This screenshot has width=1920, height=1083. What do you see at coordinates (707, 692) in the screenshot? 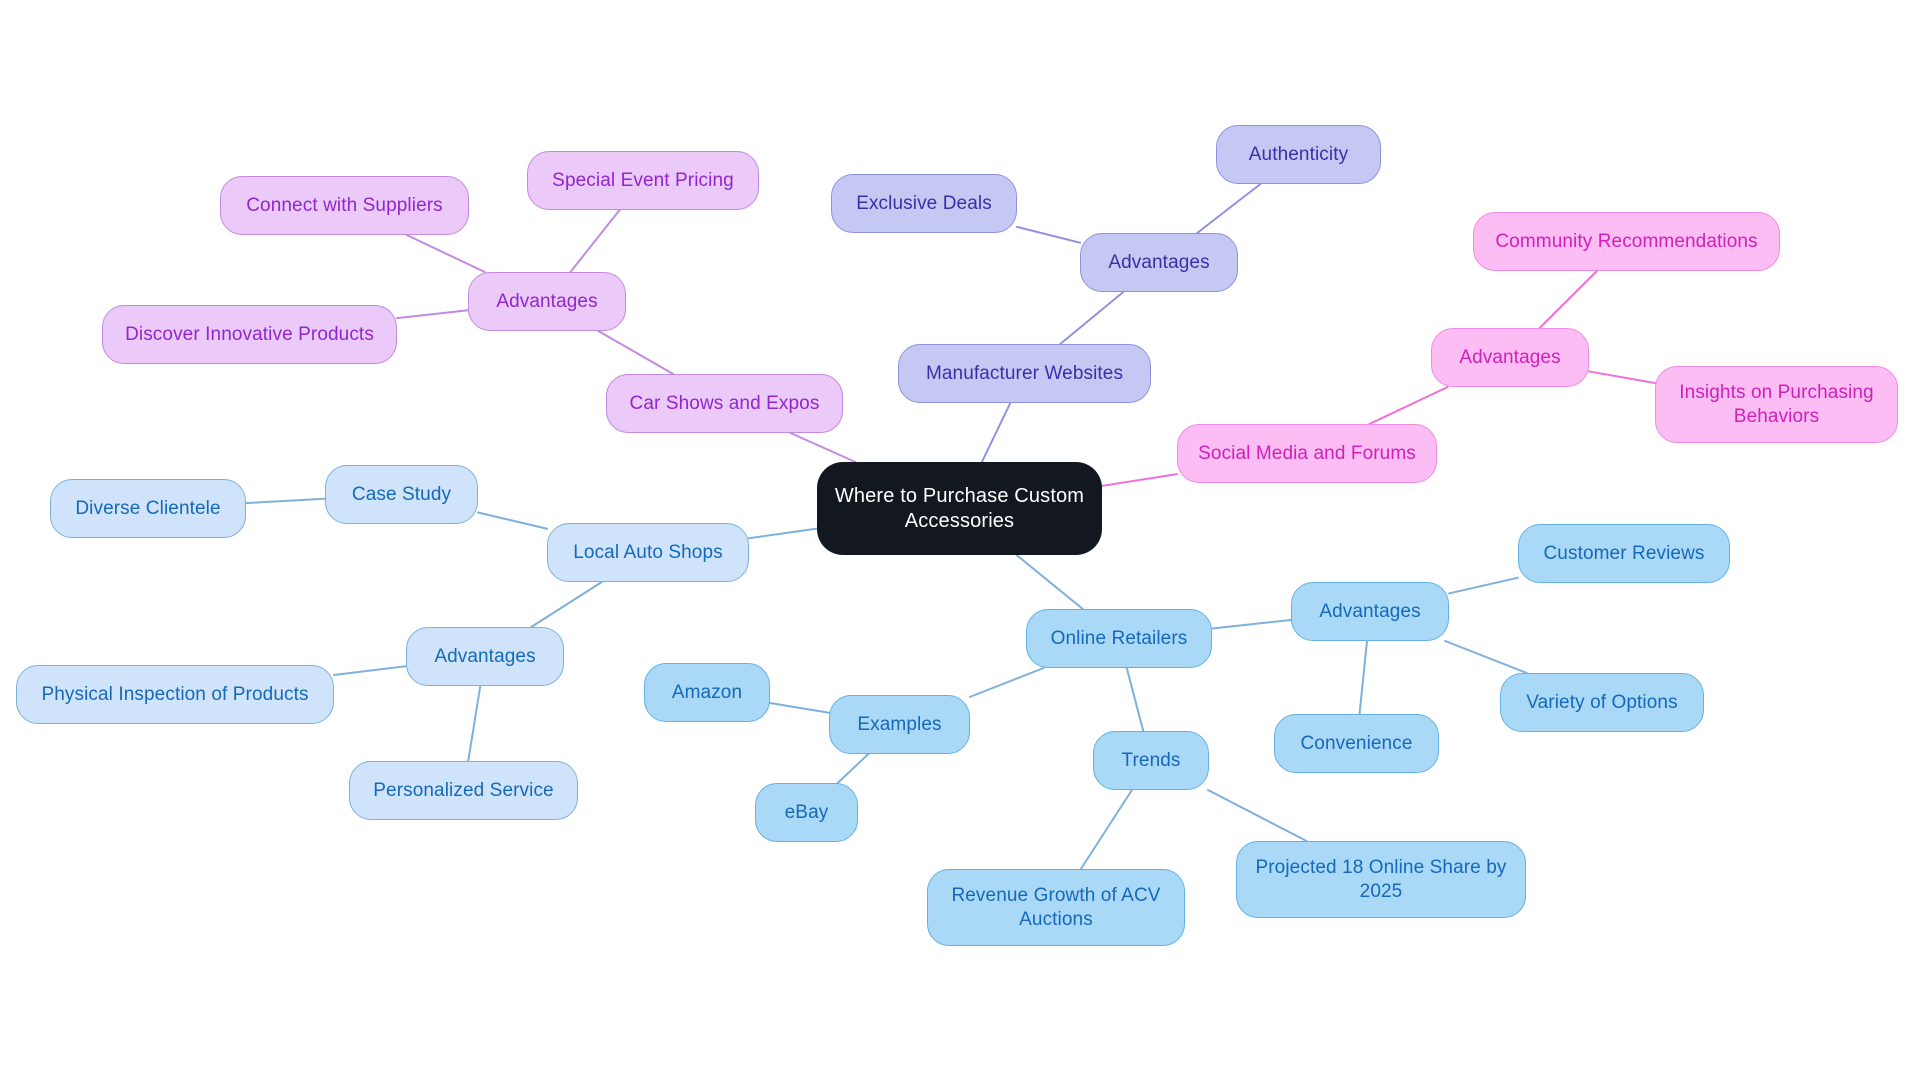
I see `mindmap-node-amazon: Amazon` at bounding box center [707, 692].